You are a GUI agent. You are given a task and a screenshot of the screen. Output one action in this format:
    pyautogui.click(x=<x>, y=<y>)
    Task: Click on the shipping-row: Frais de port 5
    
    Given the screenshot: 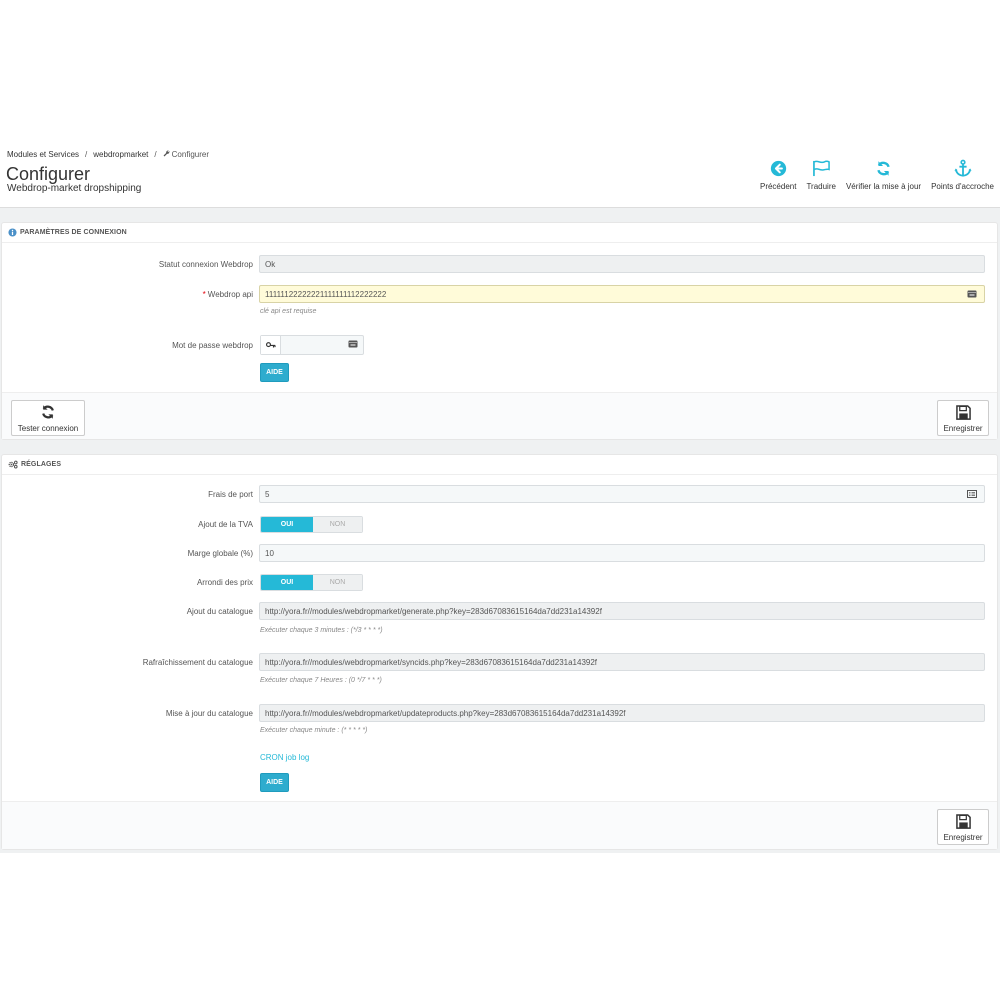 What is the action you would take?
    pyautogui.click(x=500, y=494)
    